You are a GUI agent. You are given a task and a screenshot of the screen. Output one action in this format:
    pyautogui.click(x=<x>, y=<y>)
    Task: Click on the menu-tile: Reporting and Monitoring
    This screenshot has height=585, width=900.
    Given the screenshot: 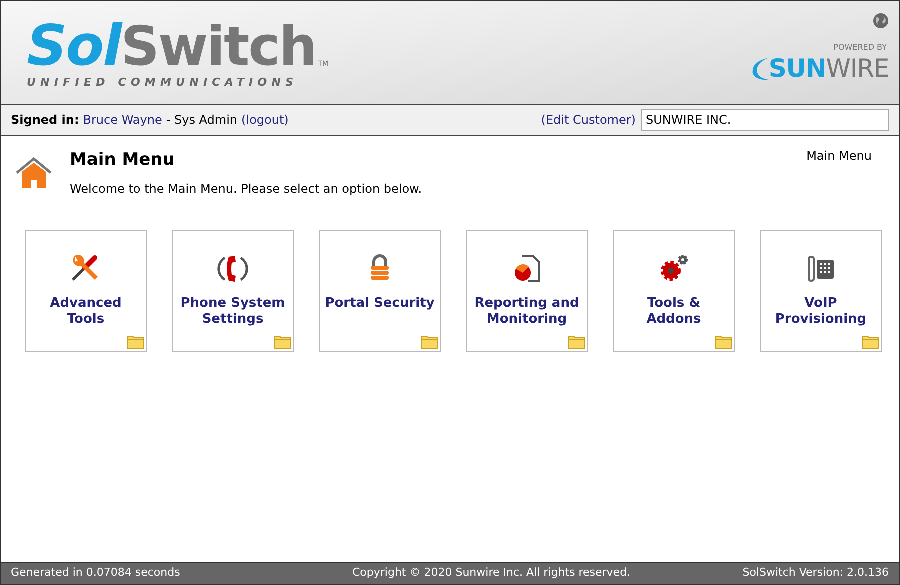 What is the action you would take?
    pyautogui.click(x=527, y=291)
    